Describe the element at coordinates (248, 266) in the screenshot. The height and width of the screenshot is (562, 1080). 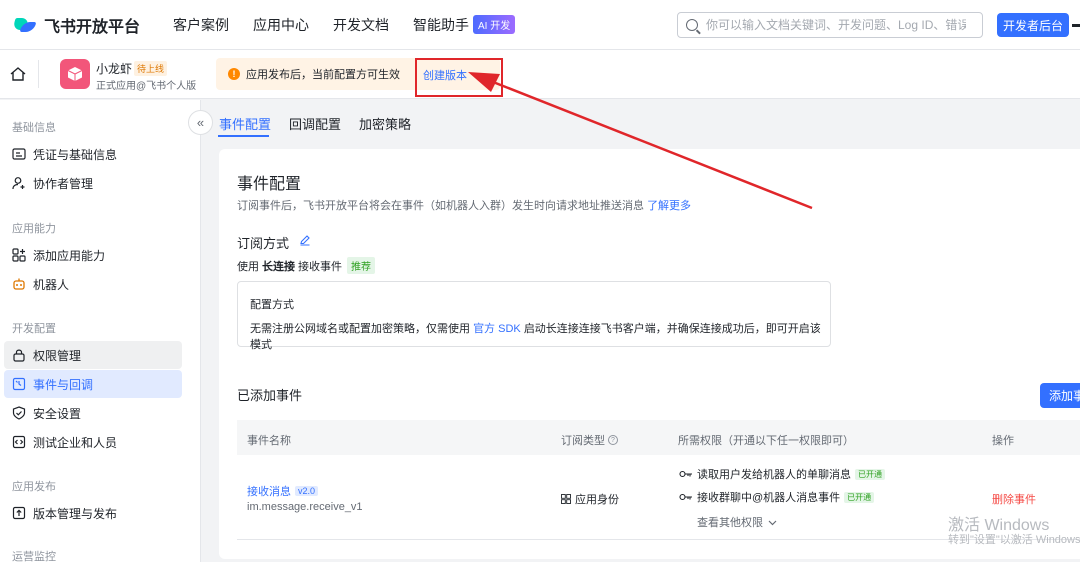
I see `use-prefix: 使用` at that location.